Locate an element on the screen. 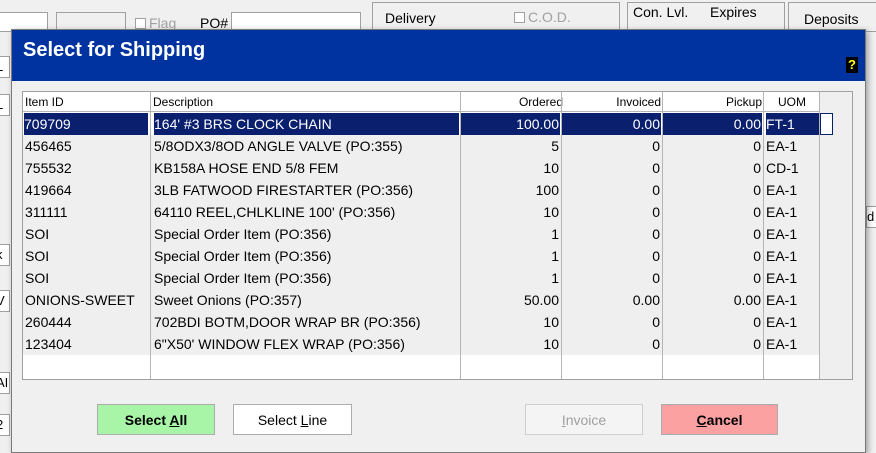 This screenshot has height=453, width=876. column-header-description: Description is located at coordinates (183, 102).